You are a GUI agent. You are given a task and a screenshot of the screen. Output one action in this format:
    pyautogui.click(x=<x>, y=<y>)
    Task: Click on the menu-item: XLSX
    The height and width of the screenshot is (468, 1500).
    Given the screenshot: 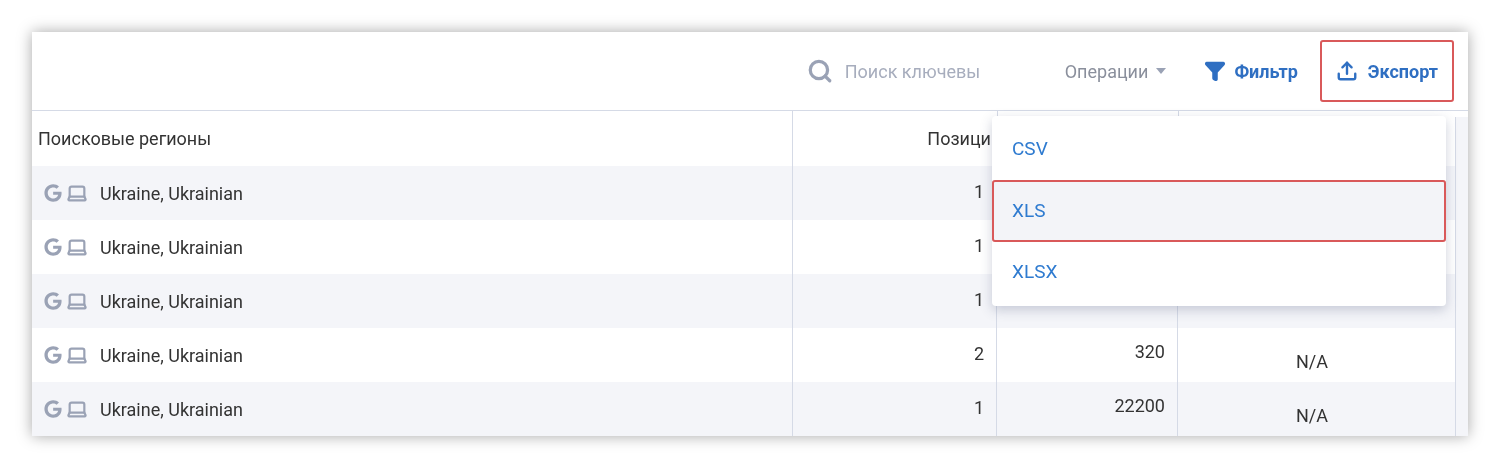 What is the action you would take?
    pyautogui.click(x=1219, y=272)
    